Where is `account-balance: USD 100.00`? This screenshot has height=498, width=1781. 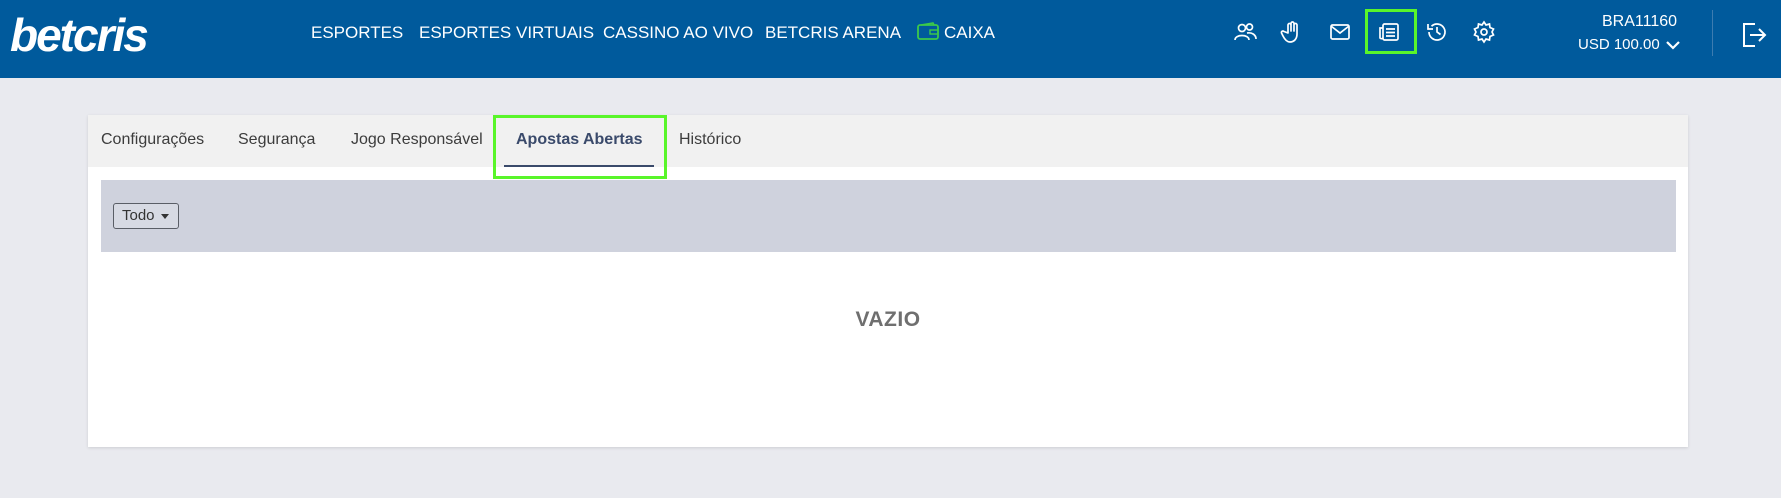 account-balance: USD 100.00 is located at coordinates (1619, 44).